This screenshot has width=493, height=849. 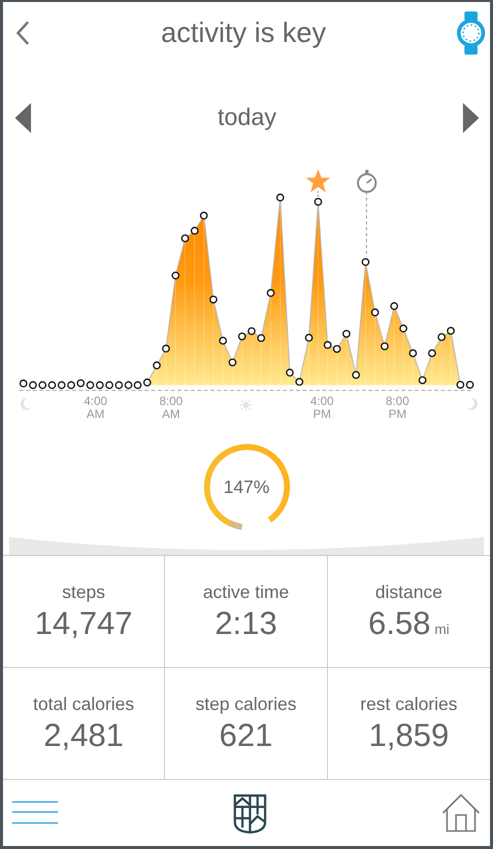 What do you see at coordinates (84, 735) in the screenshot?
I see `stat-value: 2,481` at bounding box center [84, 735].